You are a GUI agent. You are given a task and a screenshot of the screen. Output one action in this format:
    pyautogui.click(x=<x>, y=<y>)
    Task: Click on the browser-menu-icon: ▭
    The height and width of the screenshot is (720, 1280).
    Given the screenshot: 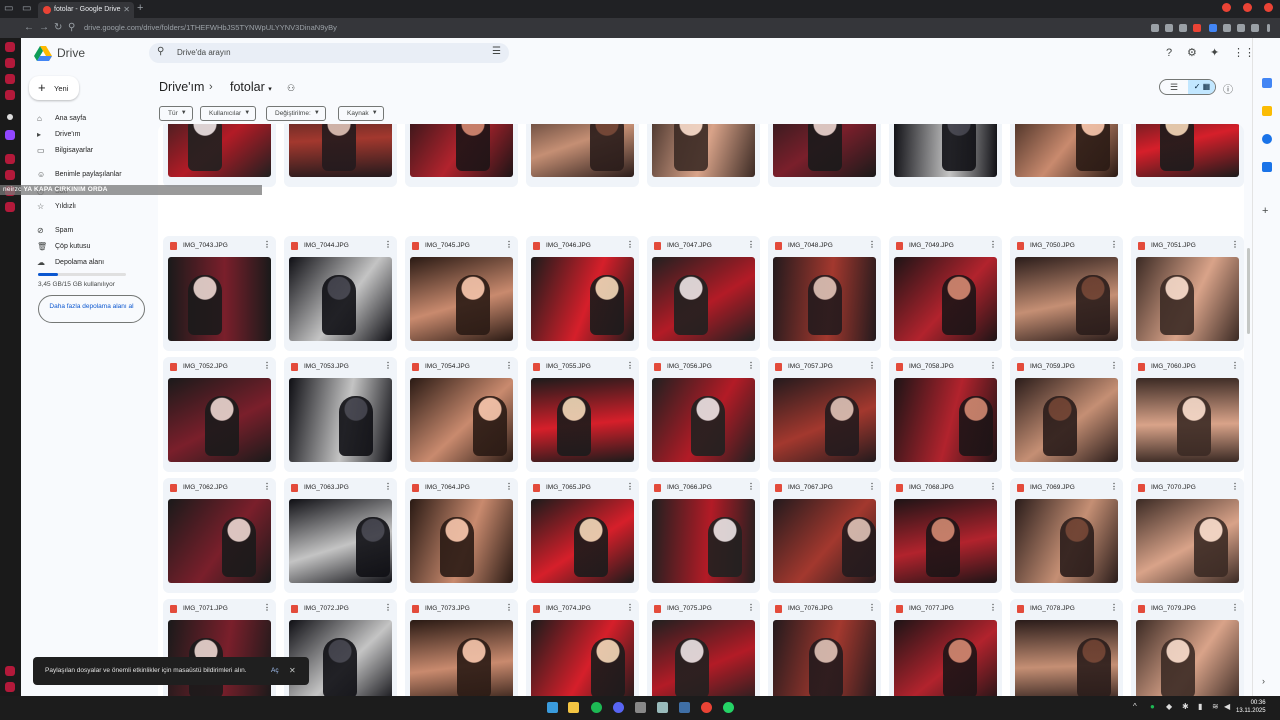 What is the action you would take?
    pyautogui.click(x=8, y=8)
    